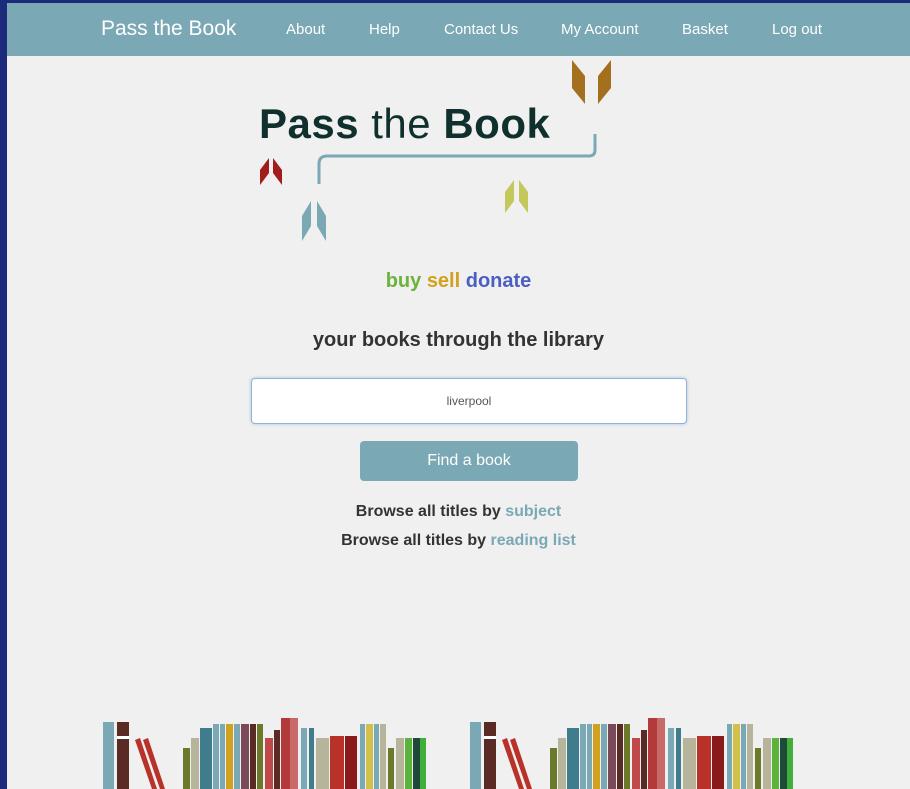 The image size is (910, 789). I want to click on subject-link: subject, so click(533, 511).